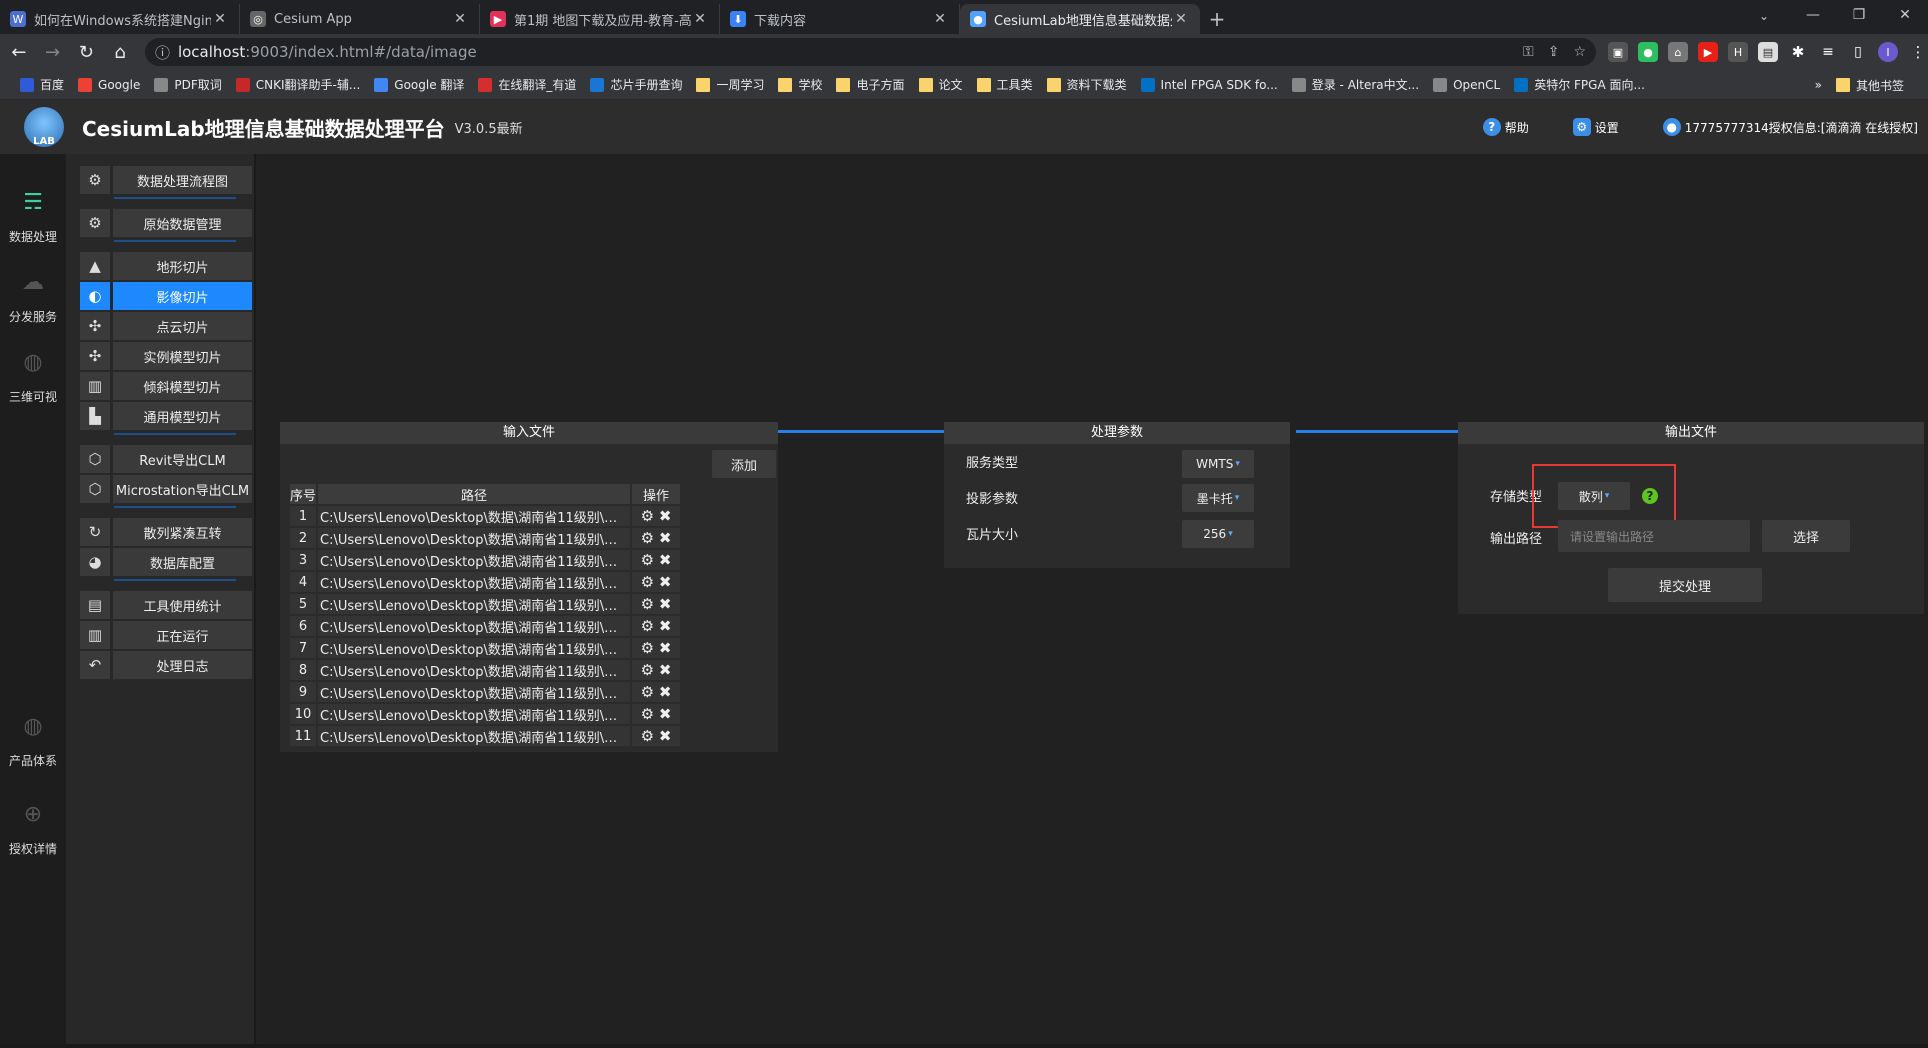 The image size is (1928, 1048). Describe the element at coordinates (1579, 52) in the screenshot. I see `bookmark-star-icon: ☆` at that location.